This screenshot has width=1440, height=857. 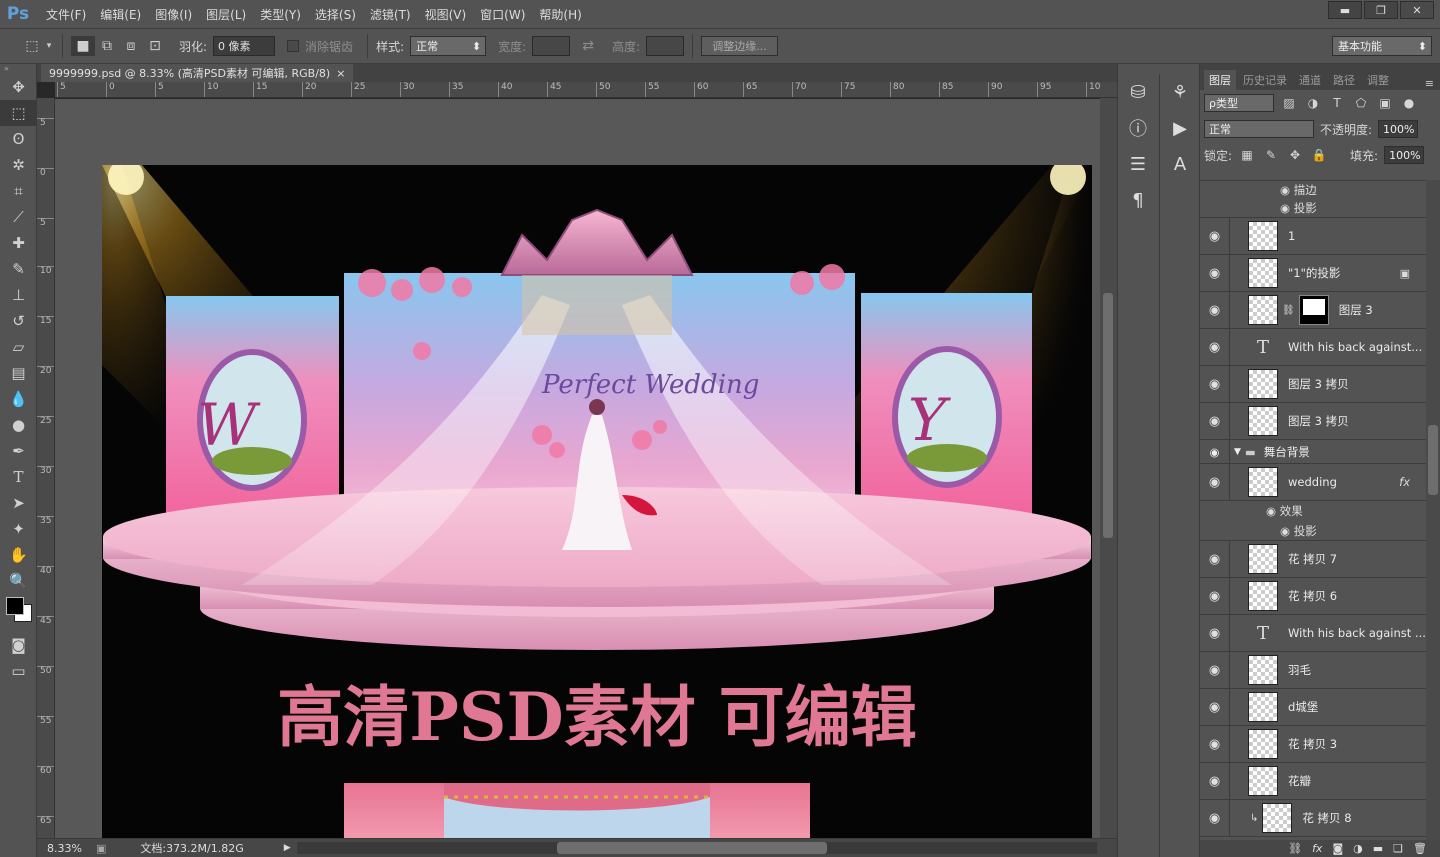 What do you see at coordinates (1404, 482) in the screenshot?
I see `fx-icon: fx` at bounding box center [1404, 482].